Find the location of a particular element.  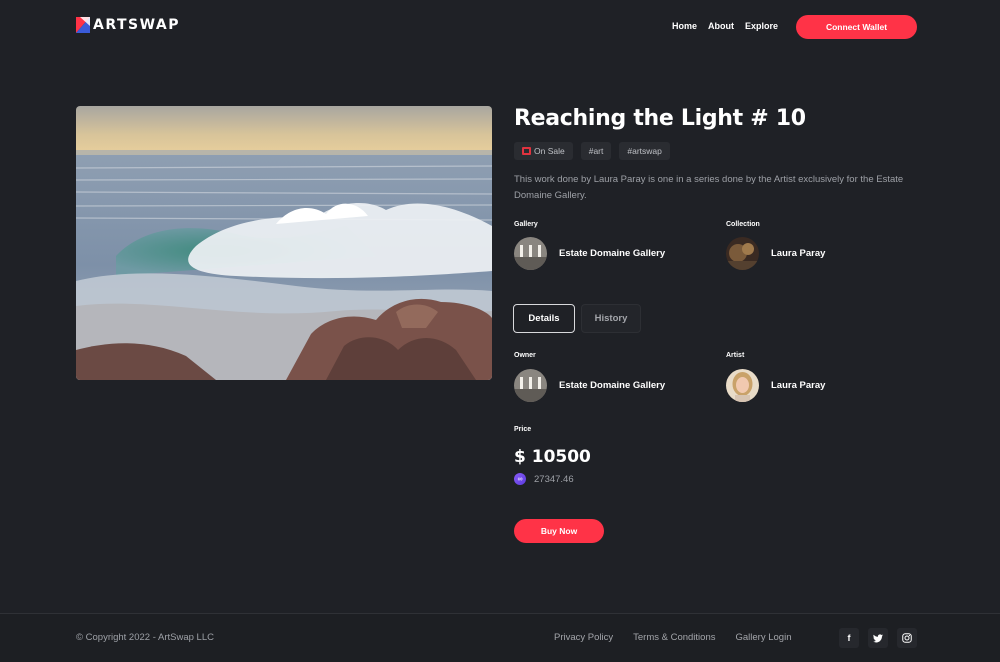

owner-entity: Estate Domaine Gallery is located at coordinates (589, 385).